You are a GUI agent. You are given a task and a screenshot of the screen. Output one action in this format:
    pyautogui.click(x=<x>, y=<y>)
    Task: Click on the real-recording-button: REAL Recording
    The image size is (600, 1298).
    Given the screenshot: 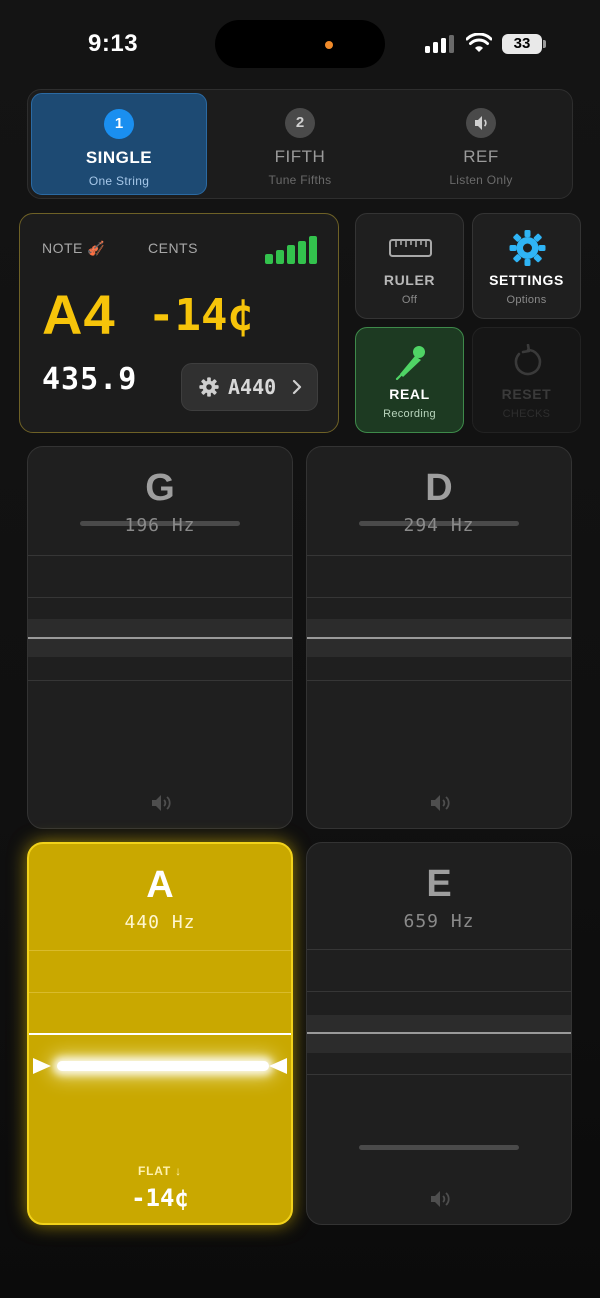 What is the action you would take?
    pyautogui.click(x=409, y=380)
    